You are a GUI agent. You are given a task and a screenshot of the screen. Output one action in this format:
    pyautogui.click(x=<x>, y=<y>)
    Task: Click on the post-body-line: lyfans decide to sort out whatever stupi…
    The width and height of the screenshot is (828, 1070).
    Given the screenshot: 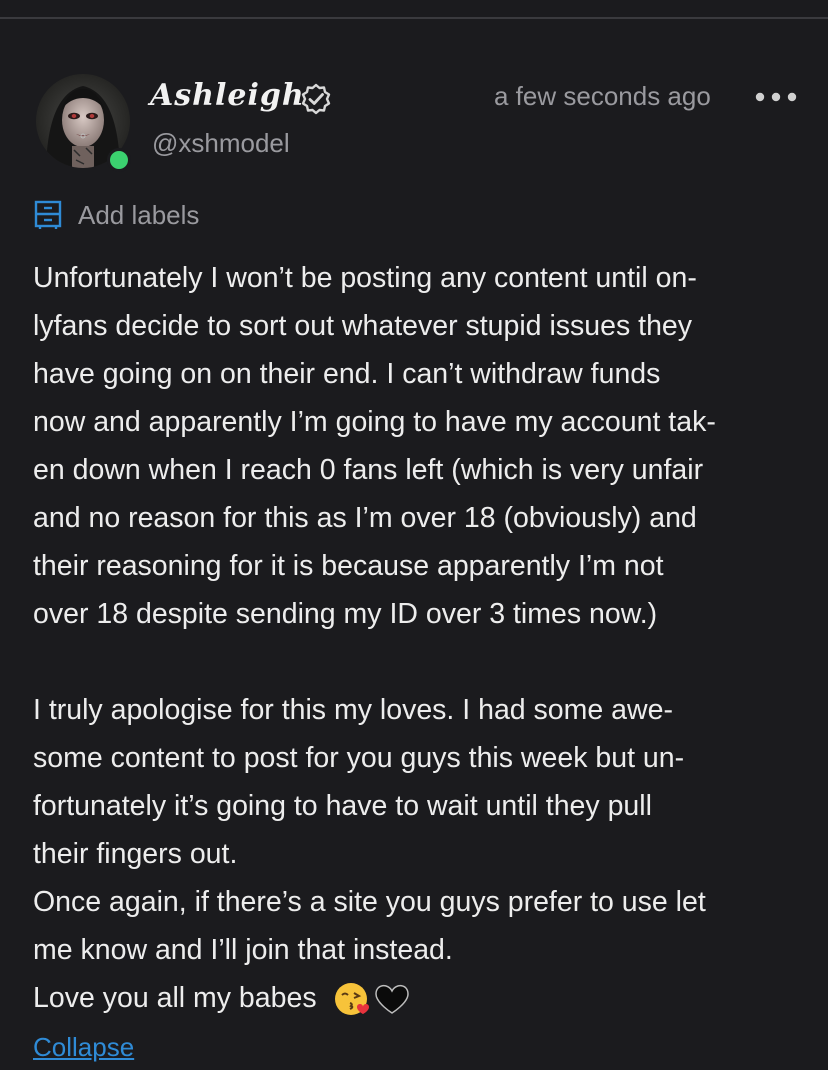 What is the action you would take?
    pyautogui.click(x=363, y=326)
    